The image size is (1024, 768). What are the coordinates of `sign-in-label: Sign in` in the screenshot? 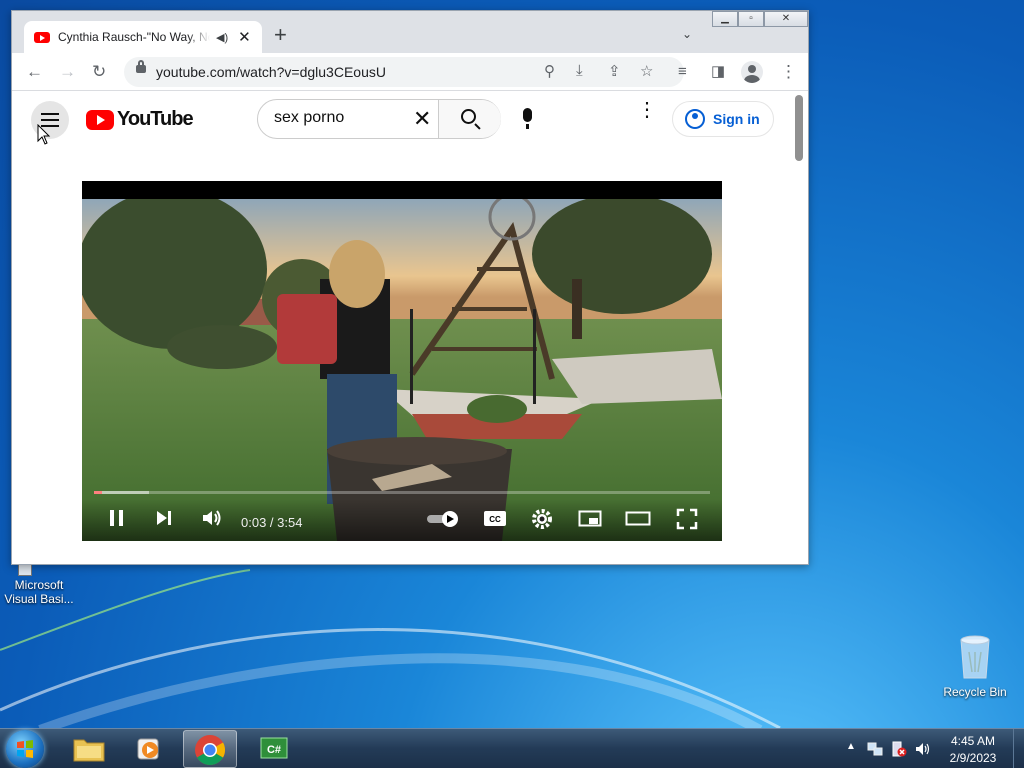 It's located at (736, 119).